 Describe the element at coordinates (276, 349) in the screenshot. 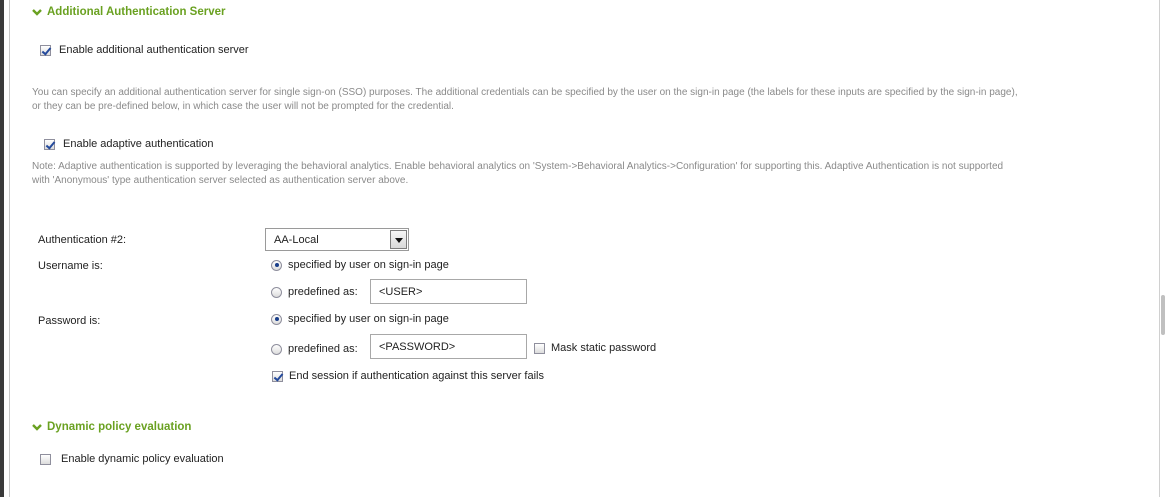

I see `password-predefined-radio` at that location.